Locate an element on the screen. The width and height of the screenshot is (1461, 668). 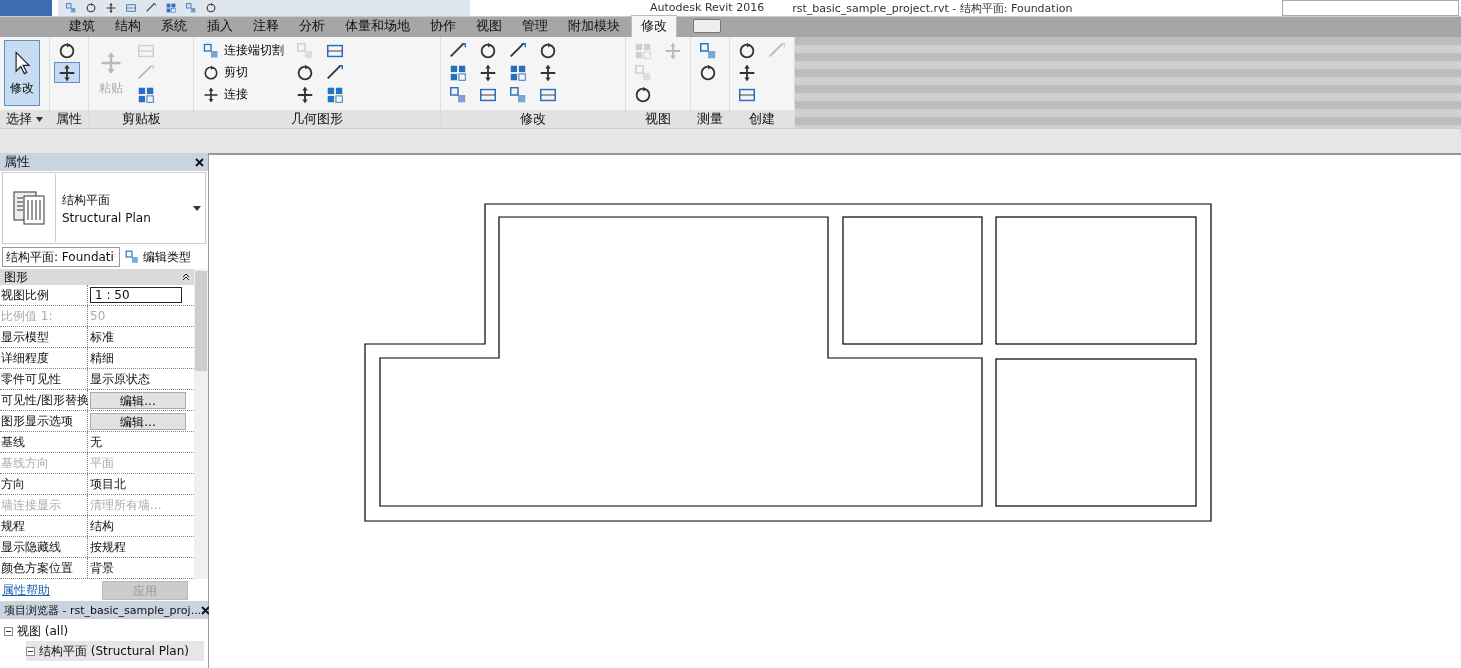
property-label: 规程 is located at coordinates (44, 526).